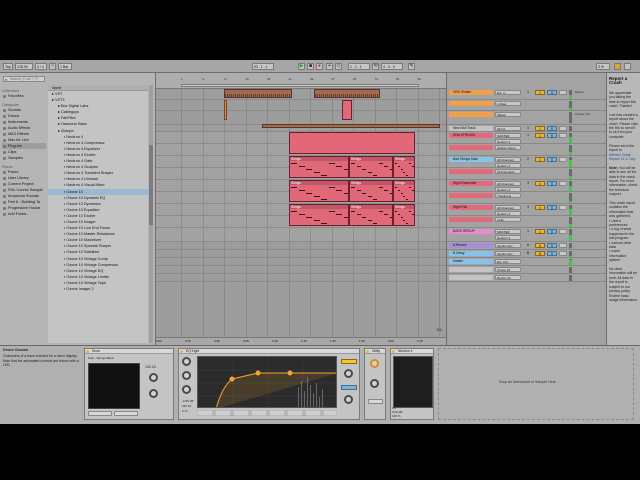 The width and height of the screenshot is (640, 480). Describe the element at coordinates (527, 210) in the screenshot. I see `track-header: Night Fall All Channels Neutron 444S` at that location.